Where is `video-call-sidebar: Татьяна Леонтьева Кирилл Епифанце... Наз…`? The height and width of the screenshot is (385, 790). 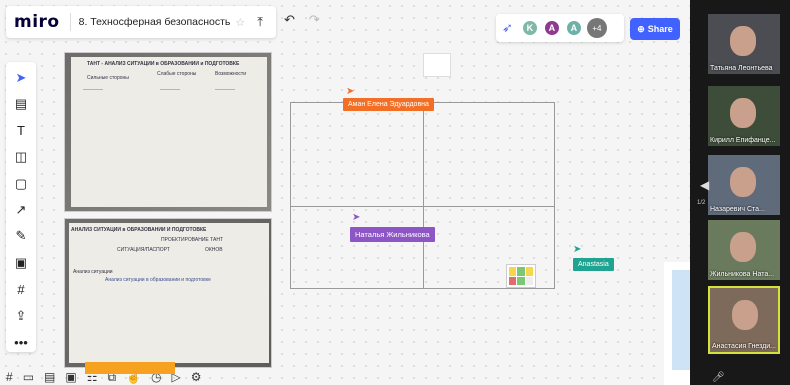
video-call-sidebar: Татьяна Леонтьева Кирилл Епифанце... Наз… is located at coordinates (740, 192).